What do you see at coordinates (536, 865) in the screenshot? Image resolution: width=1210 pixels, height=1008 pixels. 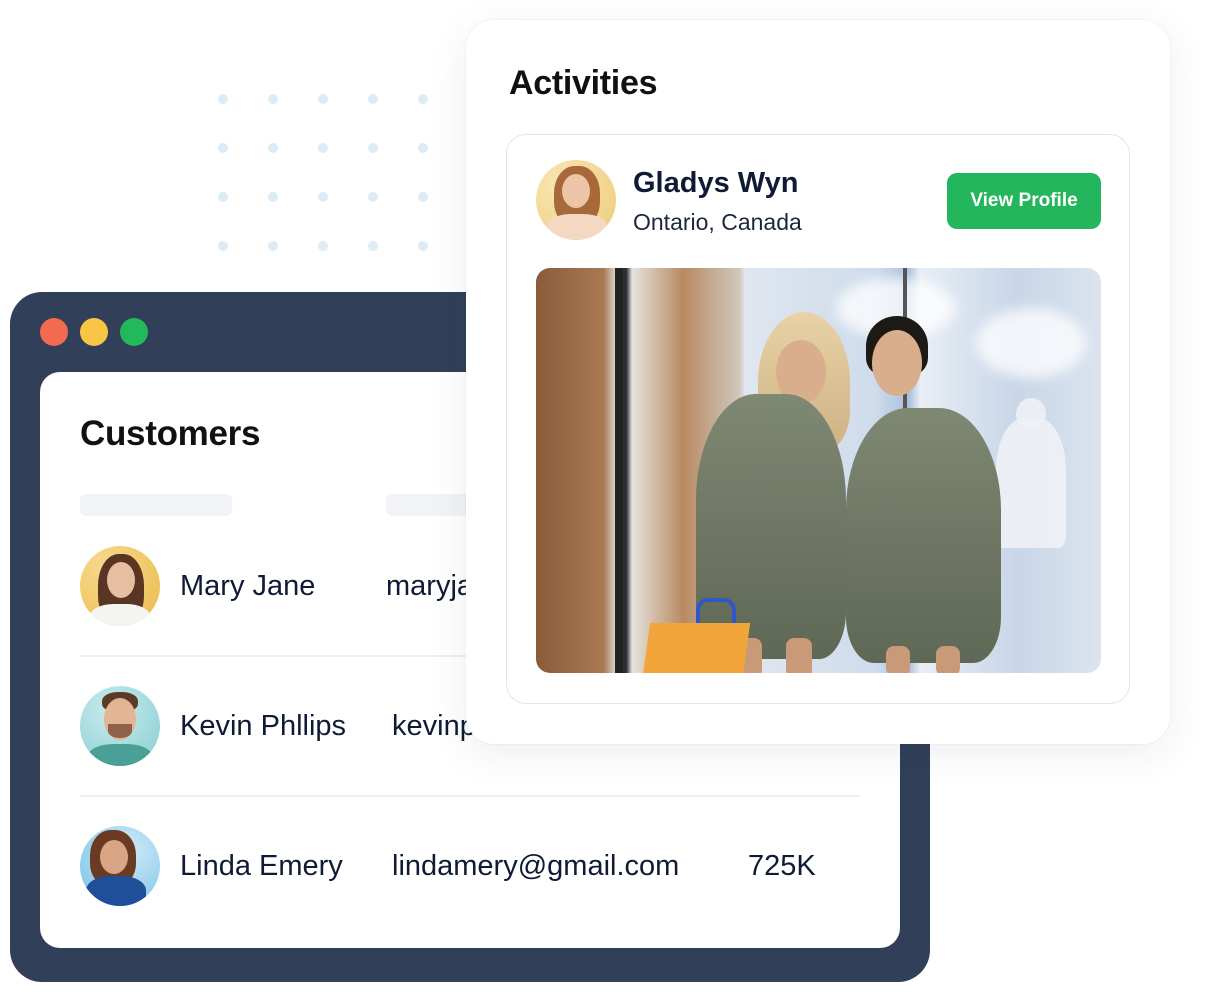 I see `customer-email: lindamery@gmail.com` at bounding box center [536, 865].